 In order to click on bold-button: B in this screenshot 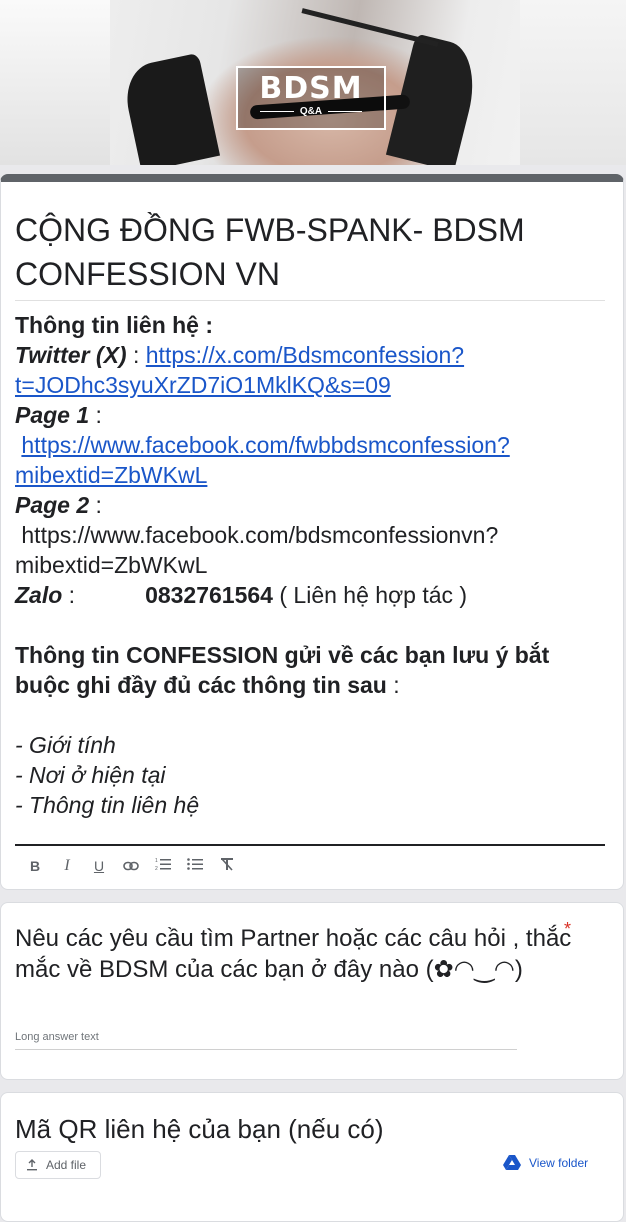, I will do `click(35, 866)`.